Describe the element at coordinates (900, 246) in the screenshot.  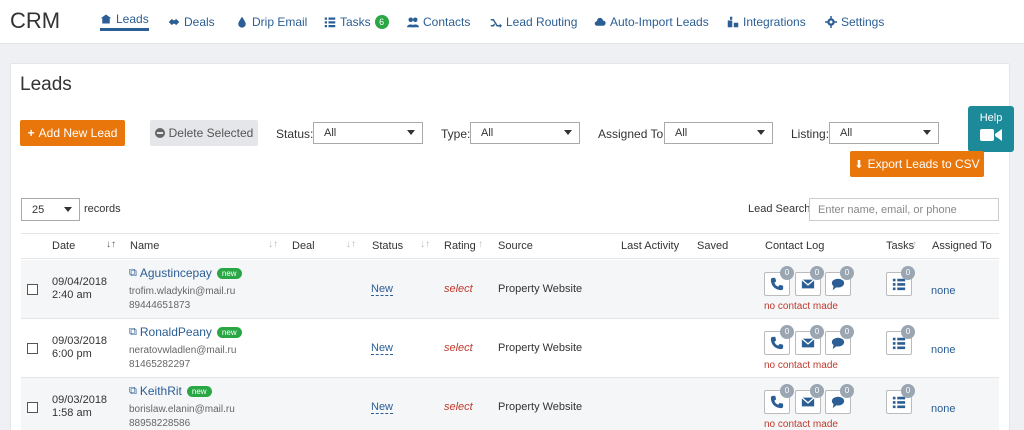
I see `col-tasks: Tasks` at that location.